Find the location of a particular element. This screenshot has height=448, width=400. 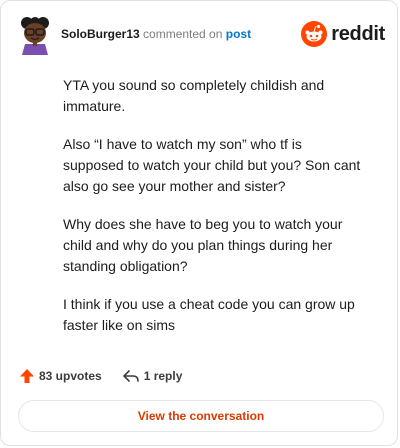

comment-meta: SoloBurger13 commented on post is located at coordinates (156, 34).